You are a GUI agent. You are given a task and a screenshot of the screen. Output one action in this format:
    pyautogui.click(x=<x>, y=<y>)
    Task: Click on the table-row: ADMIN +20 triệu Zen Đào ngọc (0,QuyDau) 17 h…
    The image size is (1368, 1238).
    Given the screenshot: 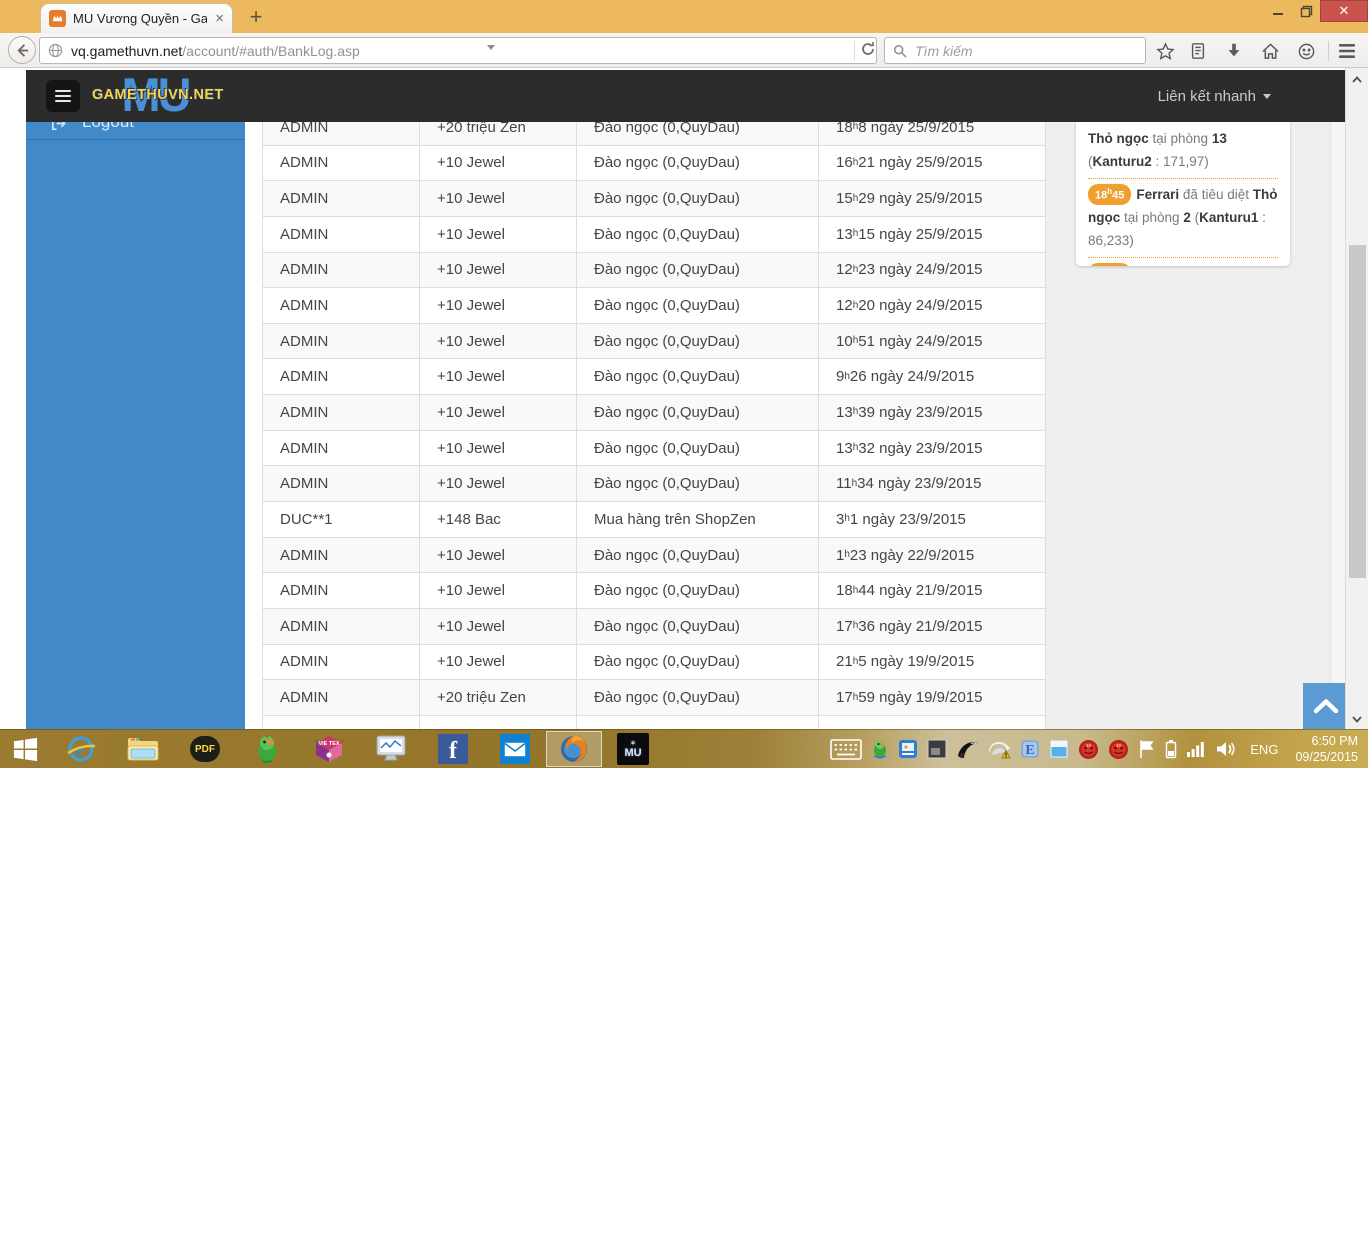 What is the action you would take?
    pyautogui.click(x=654, y=698)
    